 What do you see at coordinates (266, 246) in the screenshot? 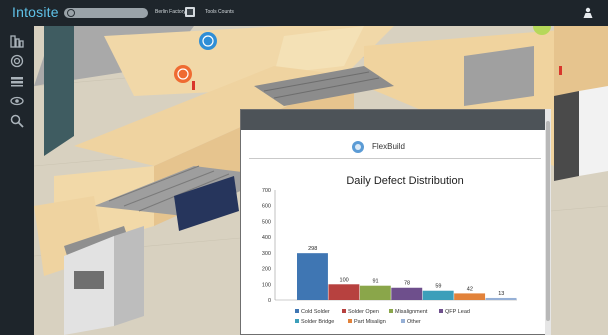
I see `y-axis-ticks: 0 100 200 300 400 500 600 700` at bounding box center [266, 246].